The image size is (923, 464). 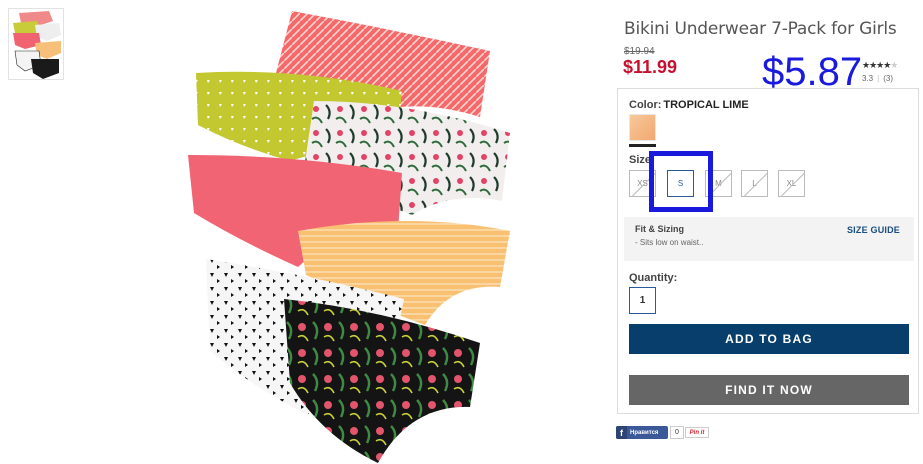 I want to click on facebook-like-button: f Нравится, so click(x=642, y=432).